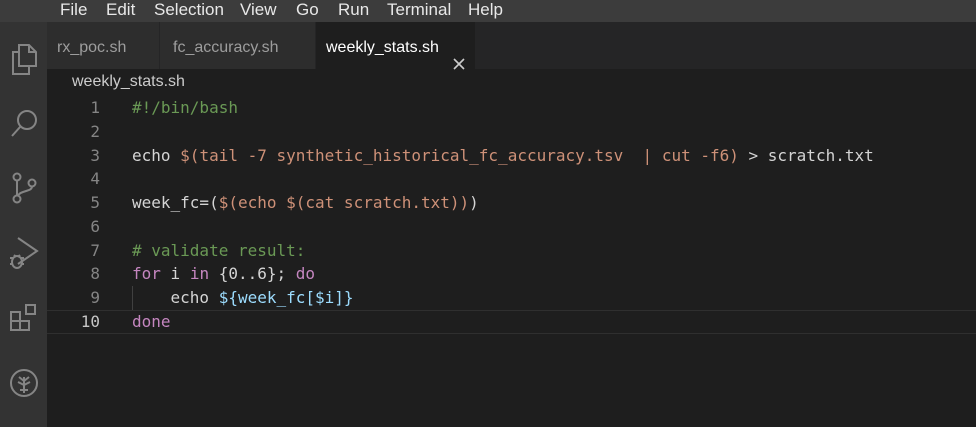 The height and width of the screenshot is (427, 976). I want to click on code-text: # validate result:, so click(218, 251).